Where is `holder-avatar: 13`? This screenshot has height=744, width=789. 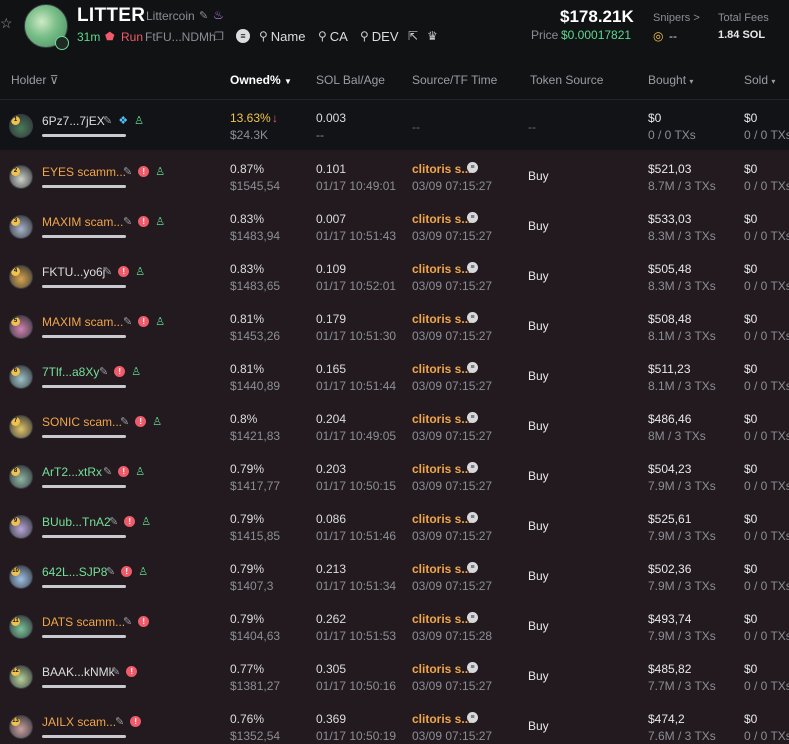
holder-avatar: 13 is located at coordinates (21, 727).